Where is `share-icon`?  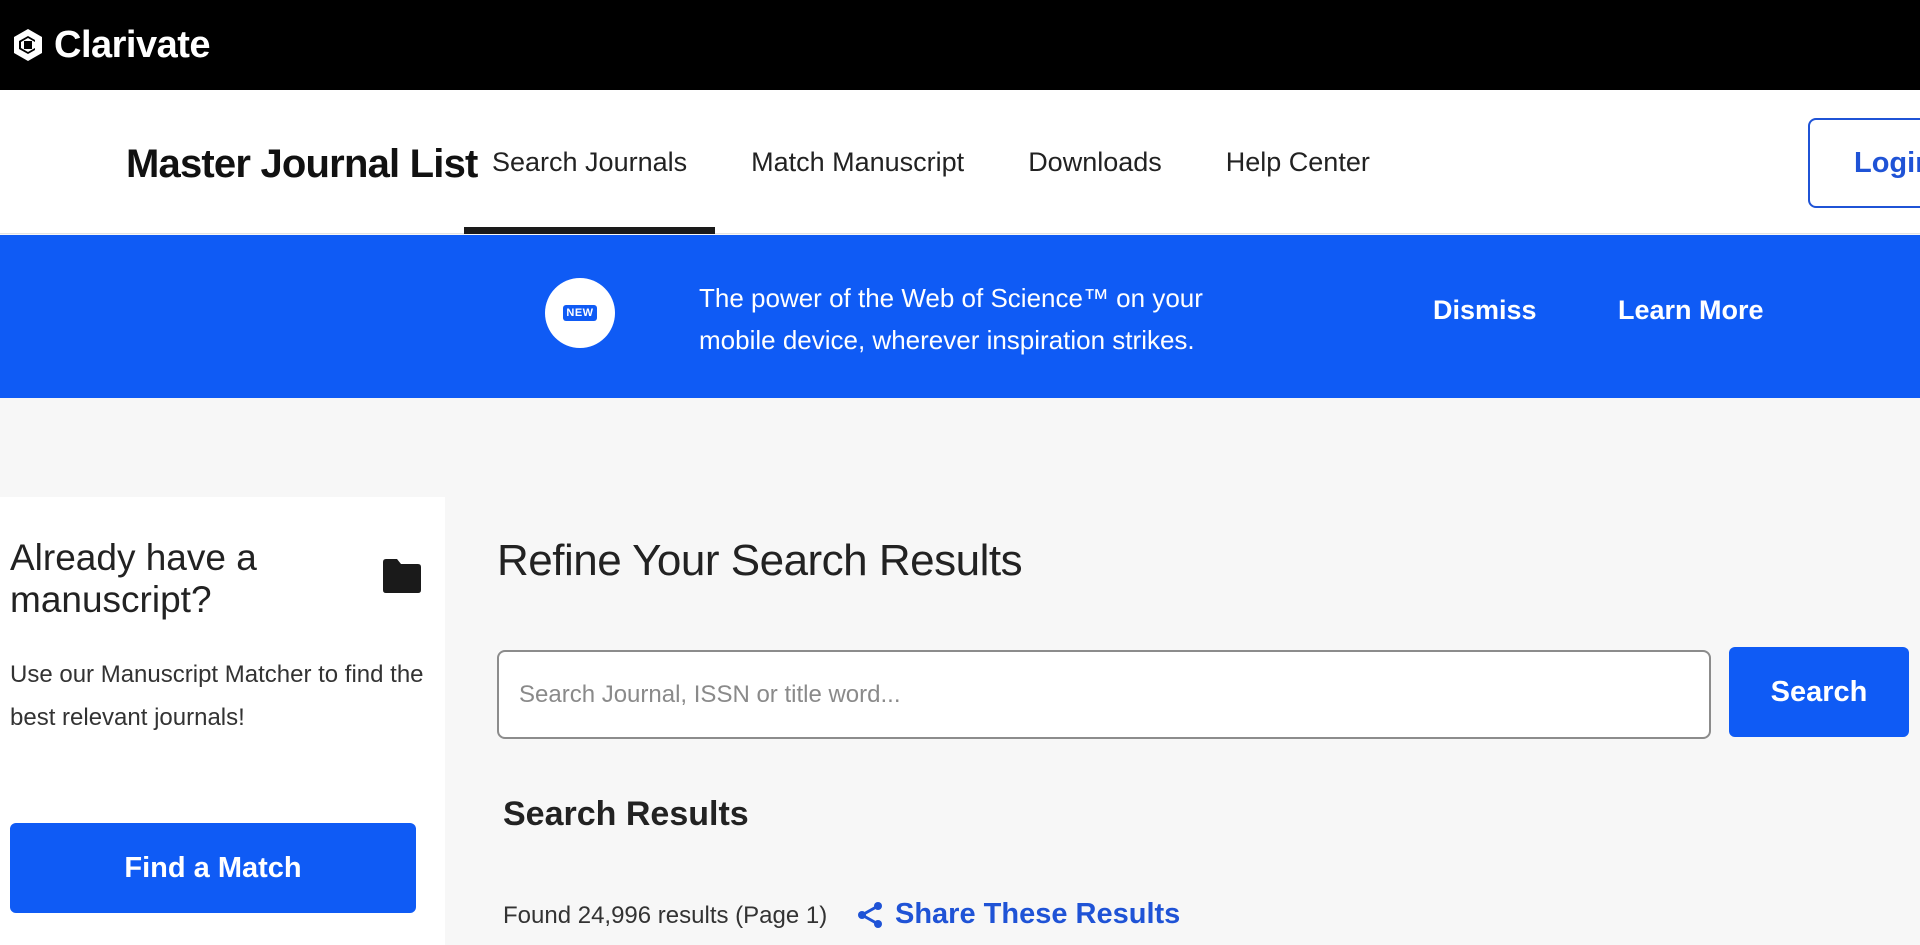
share-icon is located at coordinates (870, 914).